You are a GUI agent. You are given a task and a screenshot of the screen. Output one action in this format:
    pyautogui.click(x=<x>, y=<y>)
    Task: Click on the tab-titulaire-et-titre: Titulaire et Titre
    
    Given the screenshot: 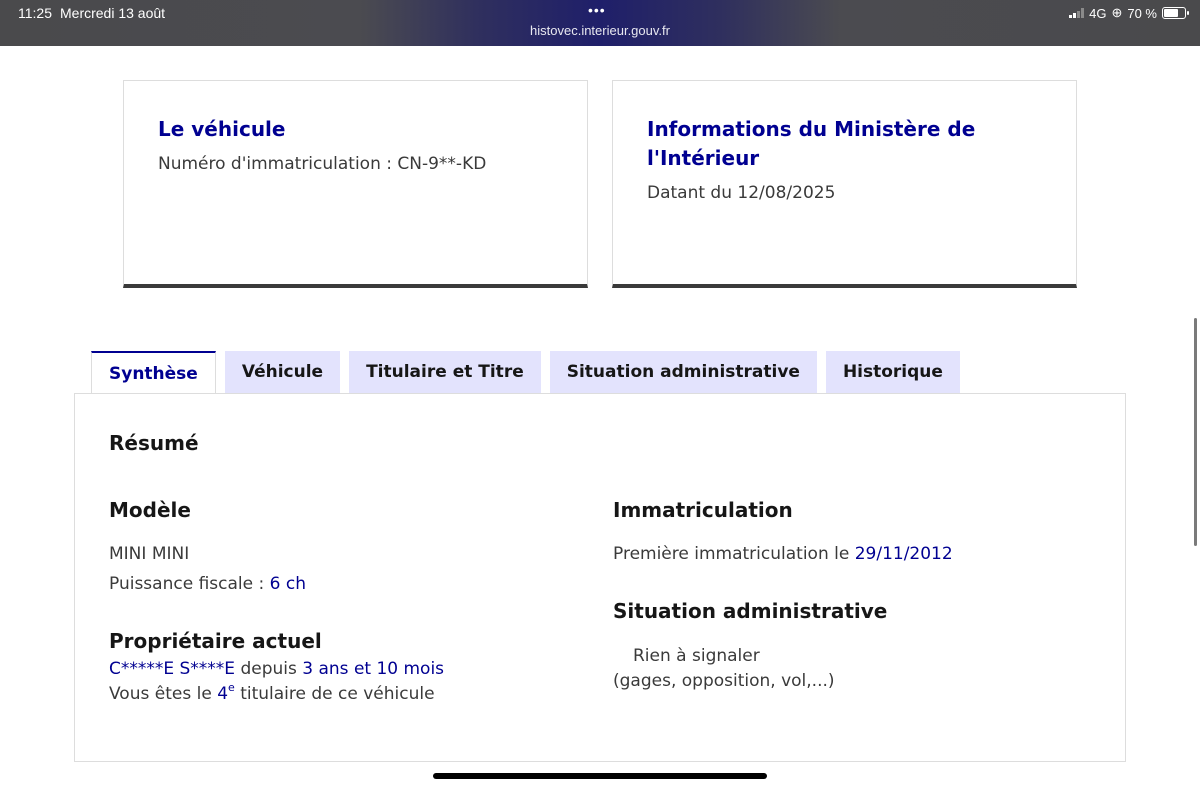 What is the action you would take?
    pyautogui.click(x=445, y=372)
    